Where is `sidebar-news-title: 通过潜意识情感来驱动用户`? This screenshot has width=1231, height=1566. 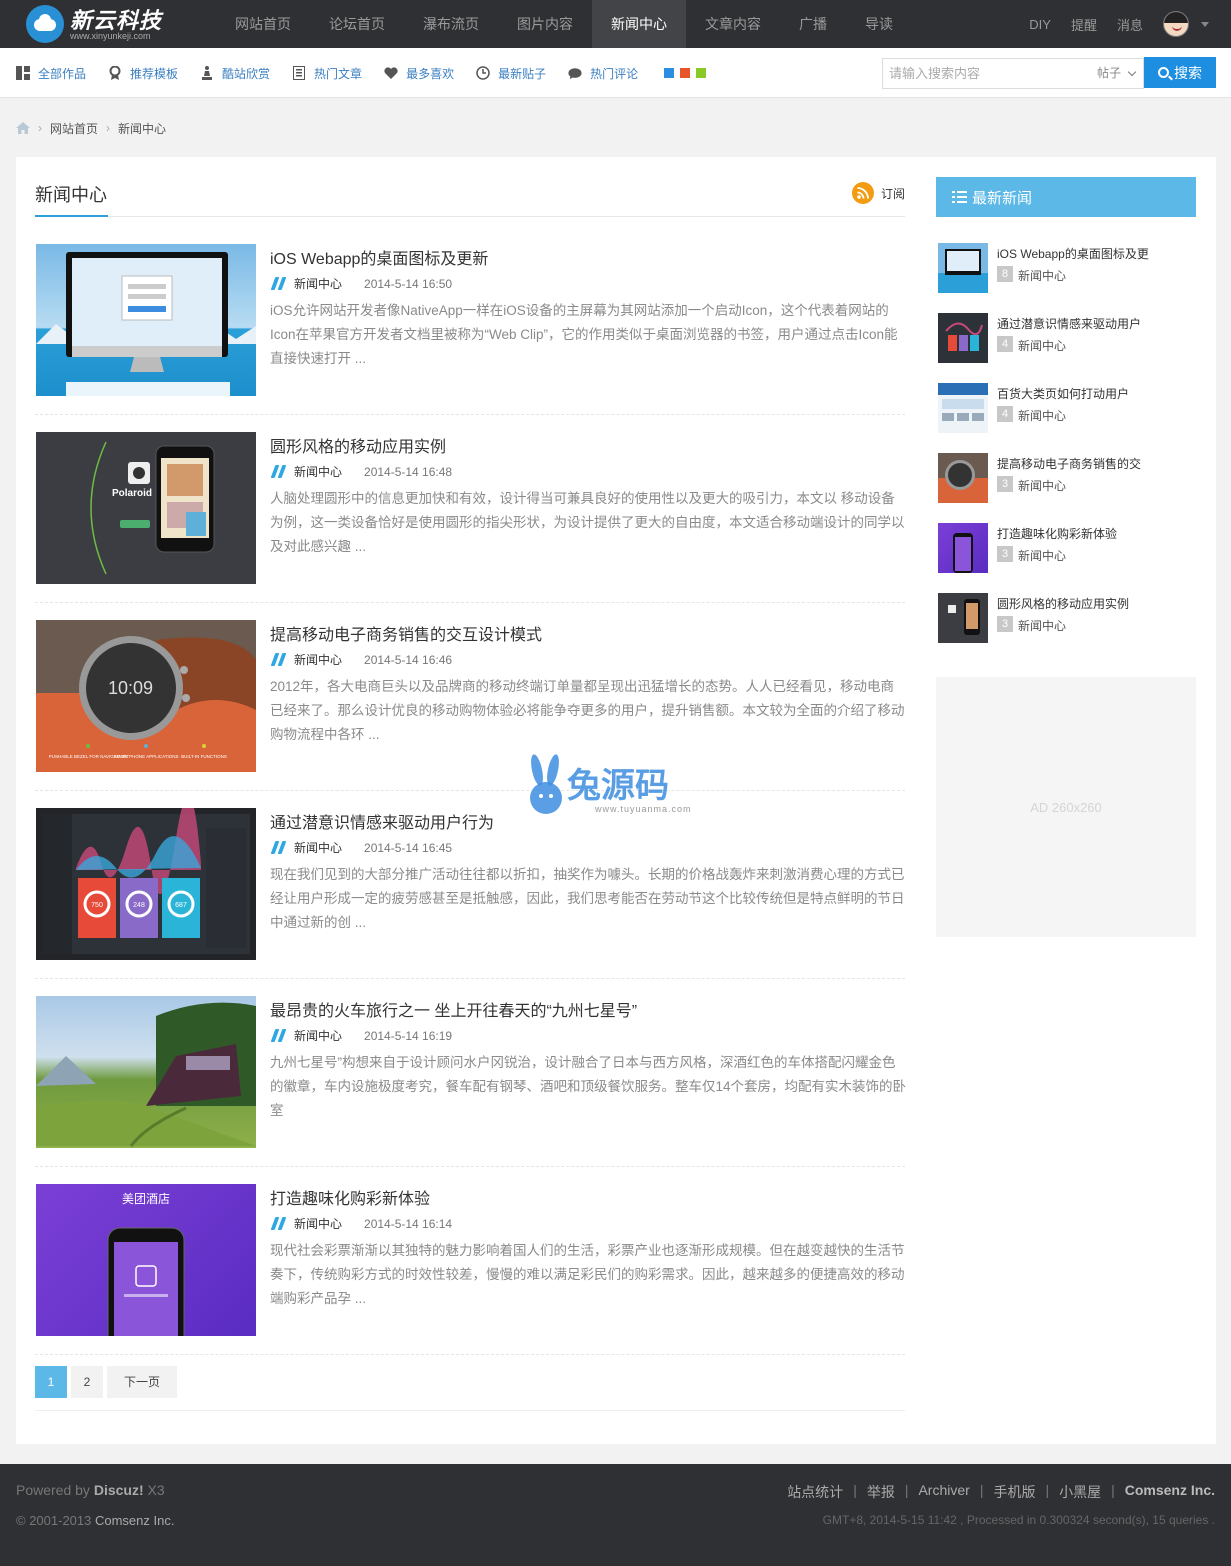
sidebar-news-title: 通过潜意识情感来驱动用户 is located at coordinates (1095, 323).